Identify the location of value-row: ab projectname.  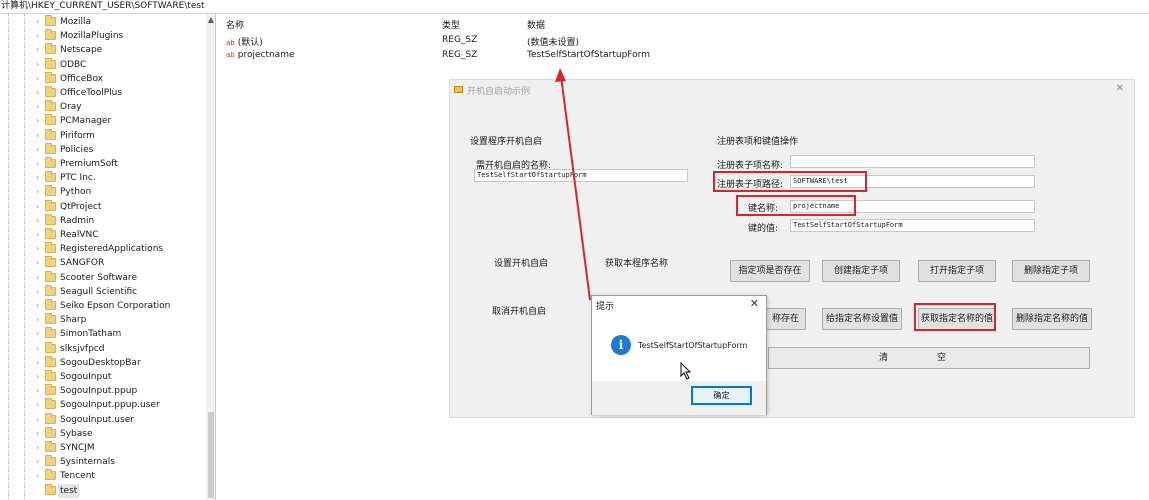
(260, 55).